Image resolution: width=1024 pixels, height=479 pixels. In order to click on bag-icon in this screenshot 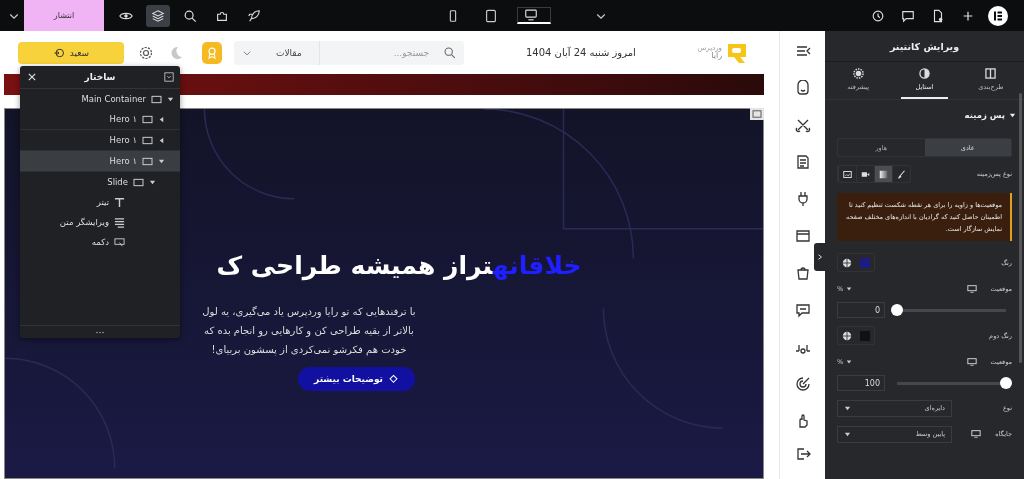, I will do `click(802, 273)`.